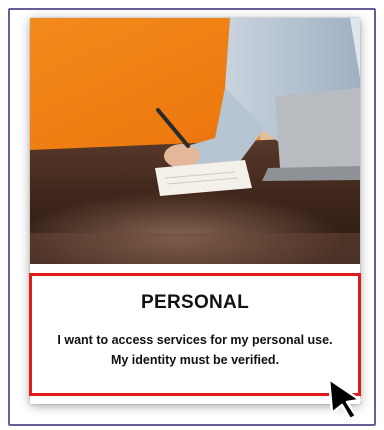  What do you see at coordinates (195, 302) in the screenshot?
I see `card-title: PERSONAL` at bounding box center [195, 302].